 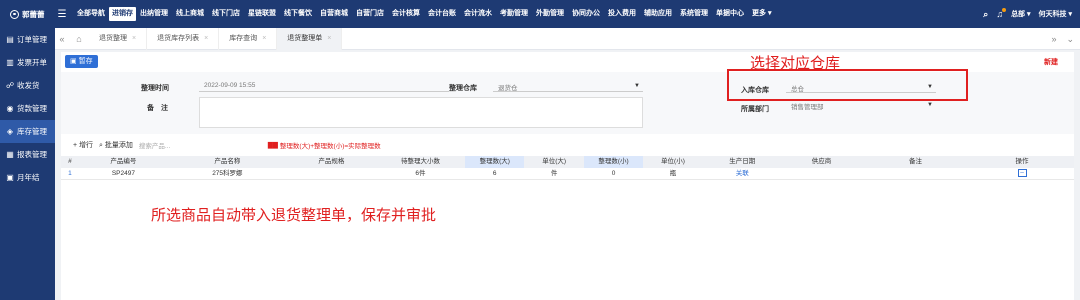 I want to click on sidebar-item-6: ▣ 月年结, so click(x=27, y=177).